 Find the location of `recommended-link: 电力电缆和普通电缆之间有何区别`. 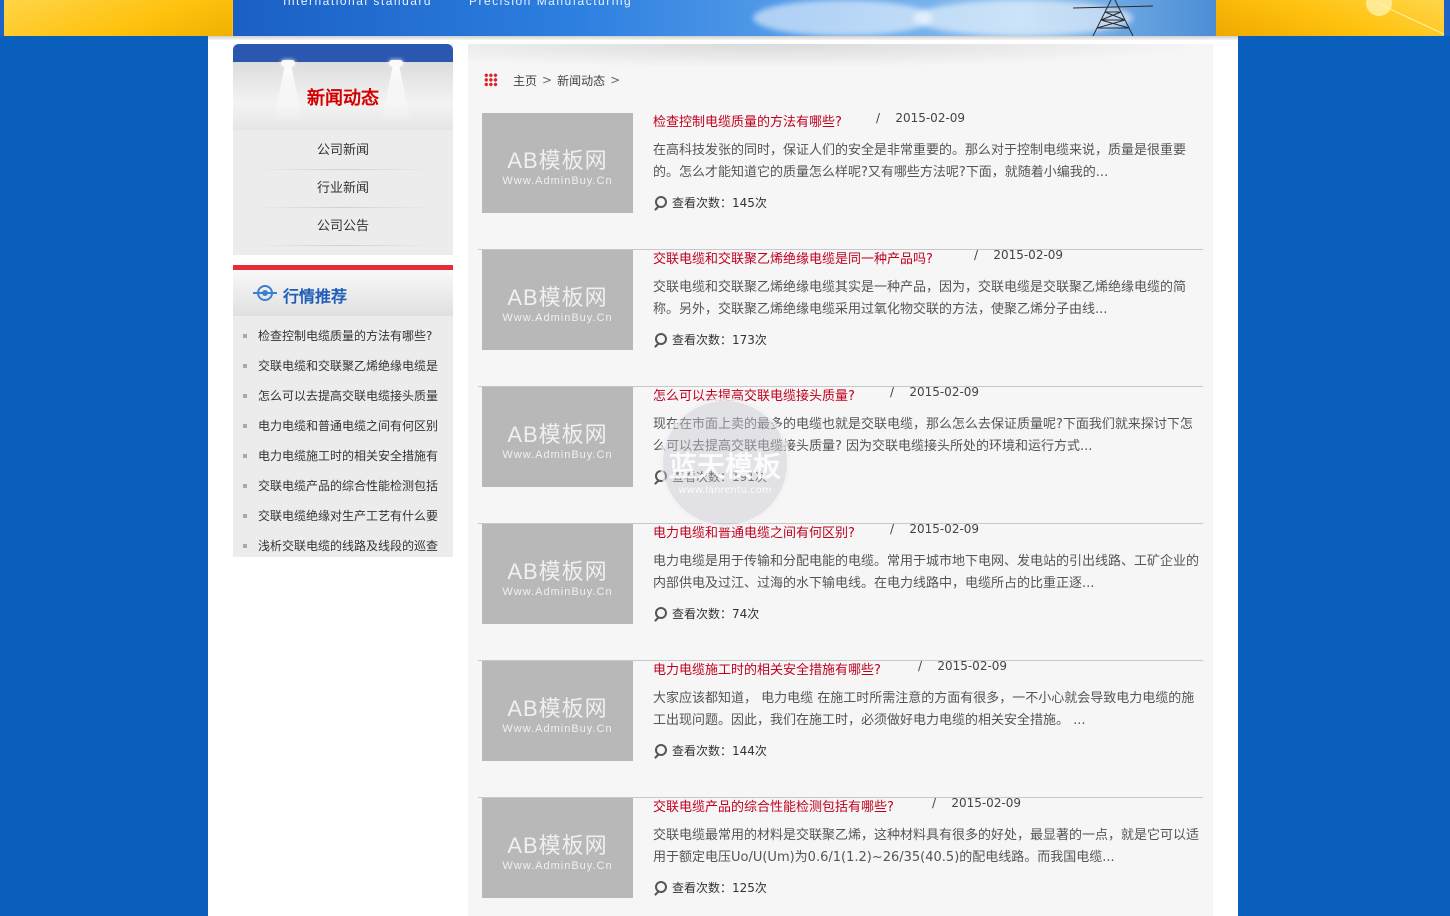

recommended-link: 电力电缆和普通电缆之间有何区别 is located at coordinates (343, 427).